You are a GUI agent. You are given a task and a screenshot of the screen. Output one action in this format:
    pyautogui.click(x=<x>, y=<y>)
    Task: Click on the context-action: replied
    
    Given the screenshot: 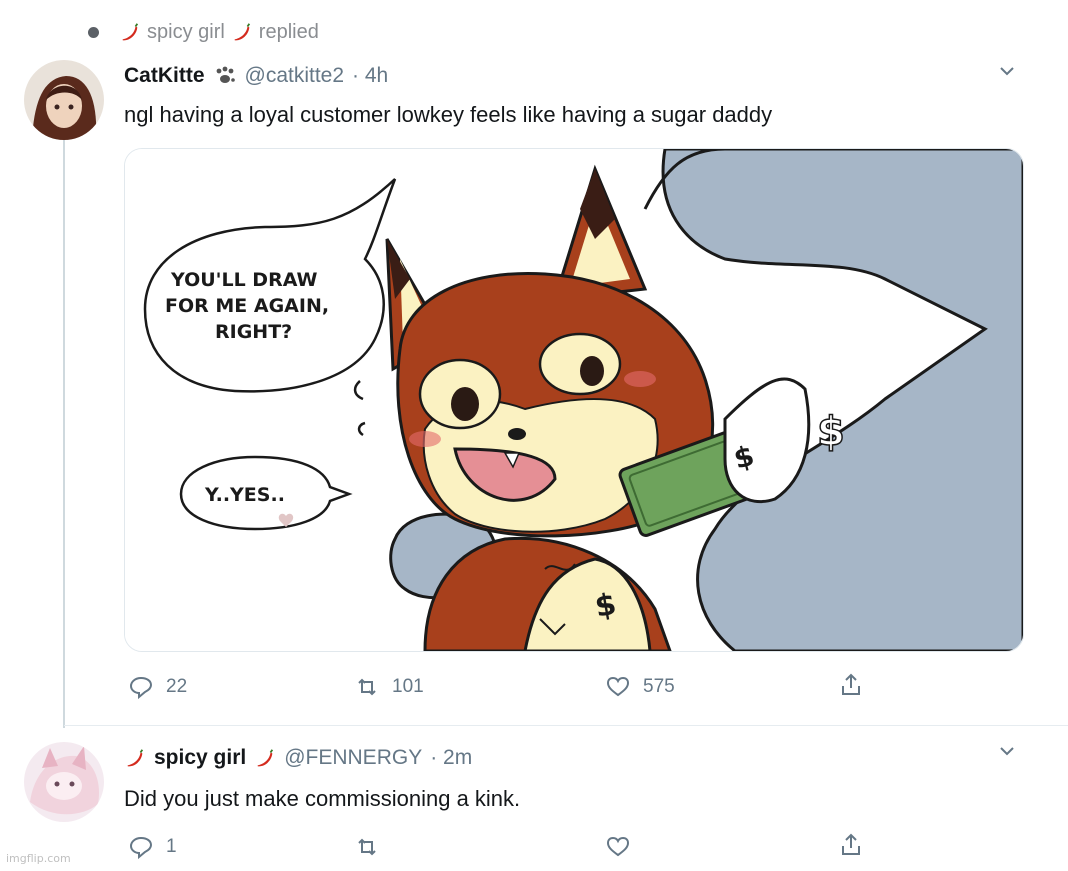 What is the action you would take?
    pyautogui.click(x=288, y=31)
    